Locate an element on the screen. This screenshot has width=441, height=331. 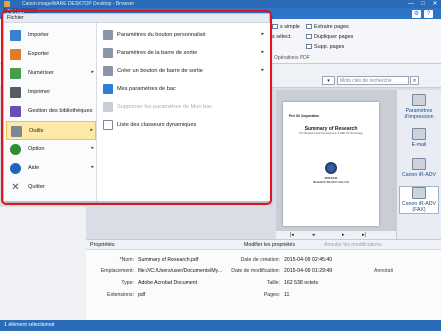
next-page-button: ▸ is located at coordinates (343, 235).